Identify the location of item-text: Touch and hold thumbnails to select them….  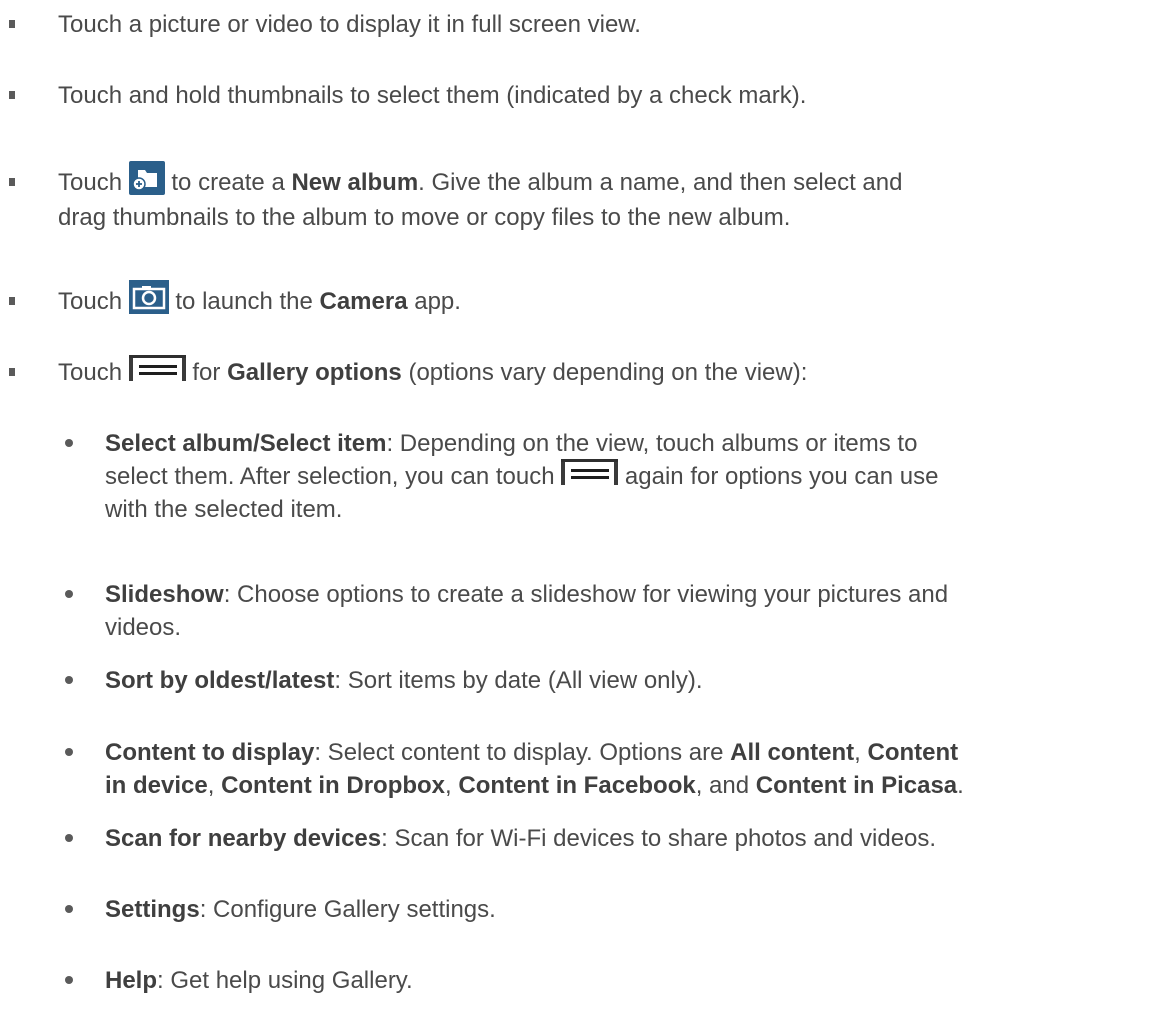
(432, 95).